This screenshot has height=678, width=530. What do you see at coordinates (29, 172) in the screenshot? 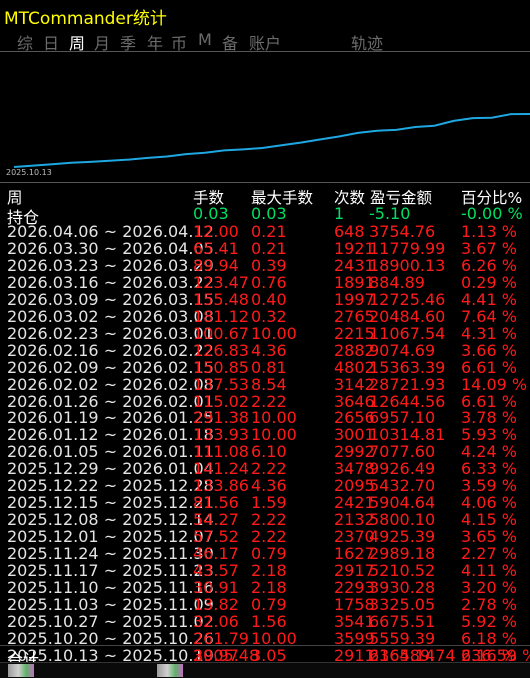
I see `chart-start-date: 2025.10.13` at bounding box center [29, 172].